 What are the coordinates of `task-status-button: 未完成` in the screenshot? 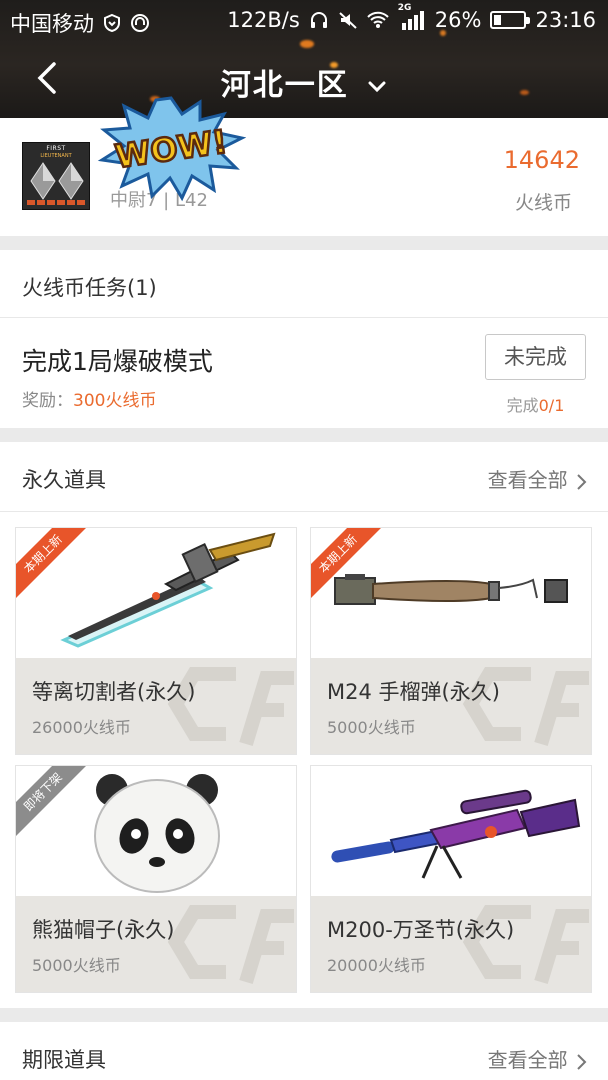 It's located at (535, 357).